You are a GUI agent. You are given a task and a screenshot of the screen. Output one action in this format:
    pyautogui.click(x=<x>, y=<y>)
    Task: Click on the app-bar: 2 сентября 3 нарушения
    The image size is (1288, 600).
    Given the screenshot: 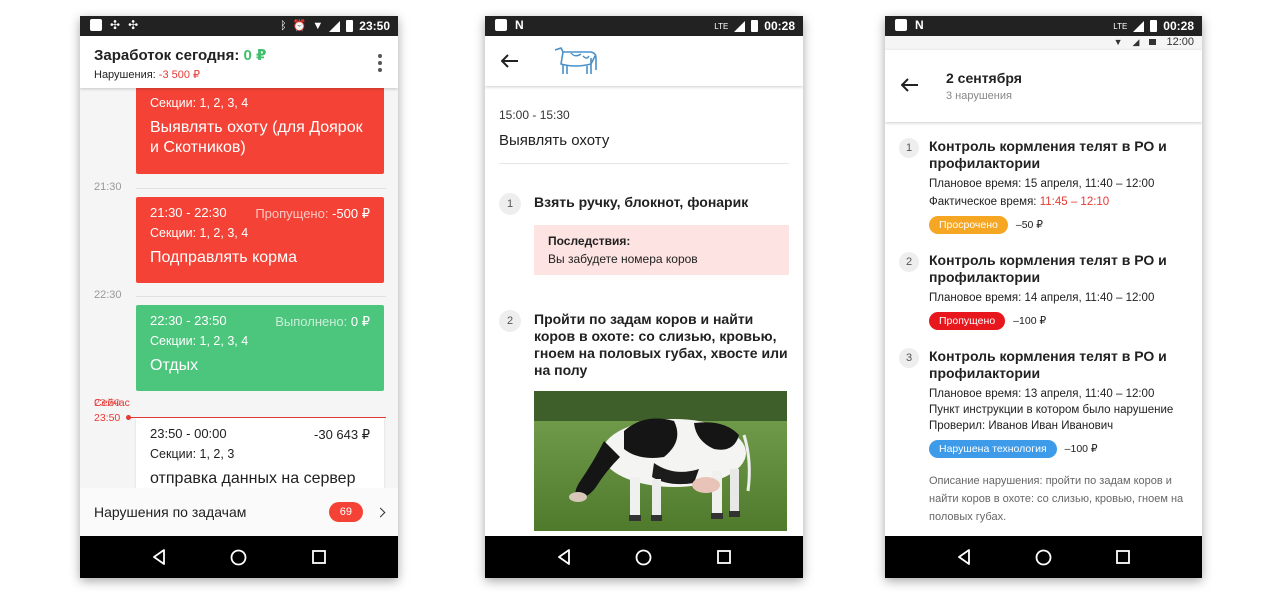 What is the action you would take?
    pyautogui.click(x=1043, y=86)
    